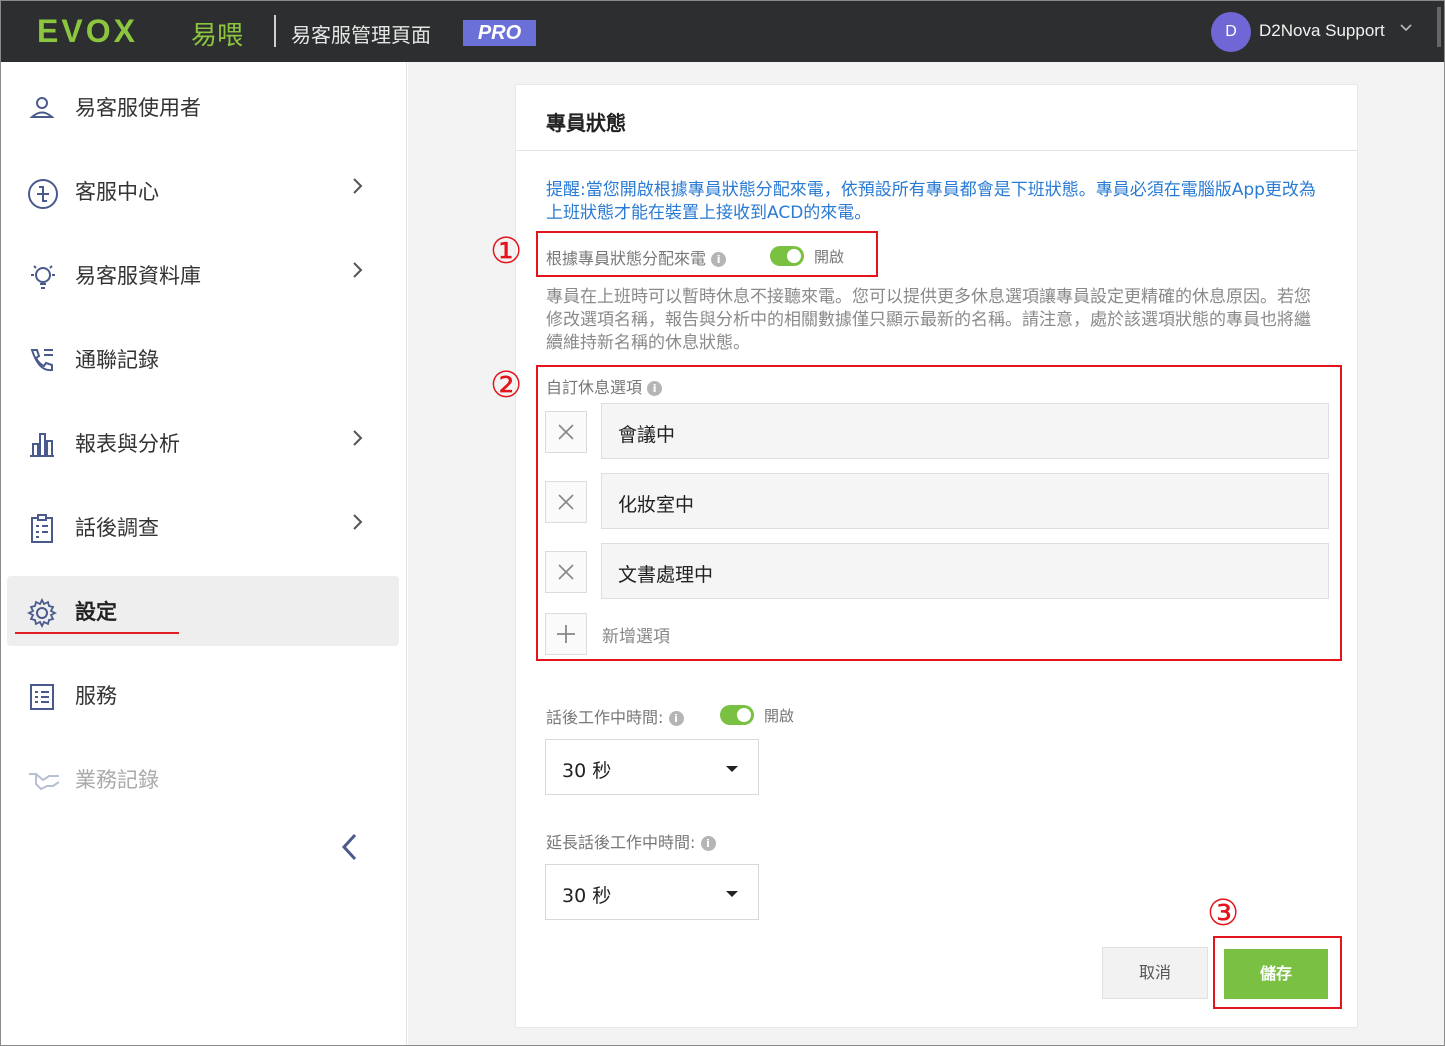 Image resolution: width=1445 pixels, height=1046 pixels. Describe the element at coordinates (217, 36) in the screenshot. I see `brand-logo-cn: 易喂` at that location.